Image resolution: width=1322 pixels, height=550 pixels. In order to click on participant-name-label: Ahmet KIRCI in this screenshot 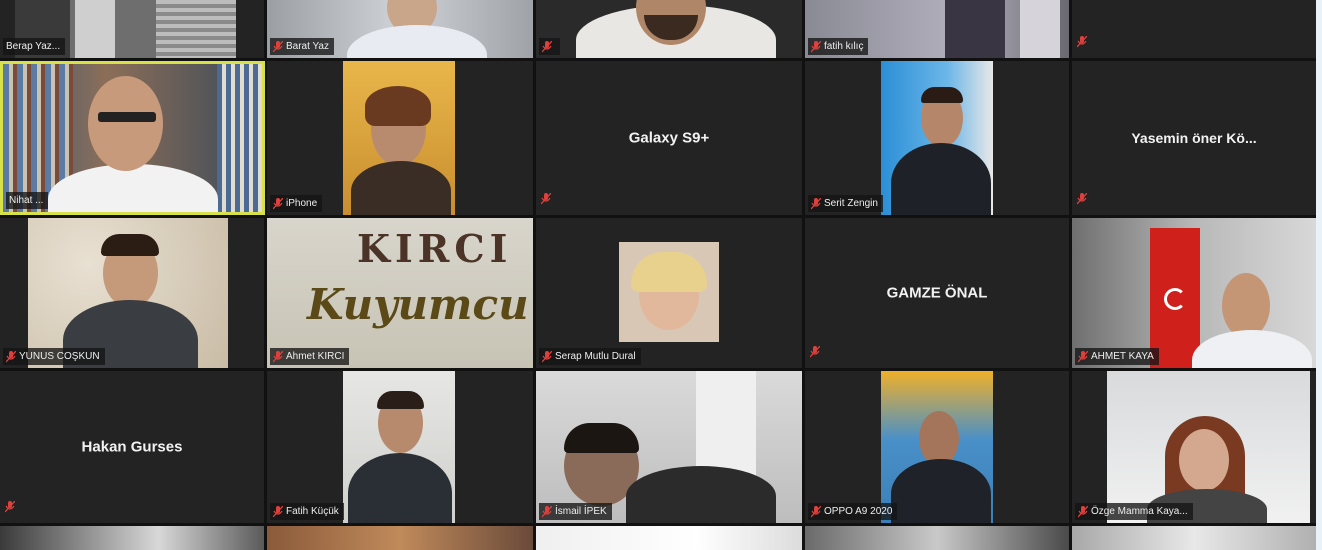, I will do `click(310, 356)`.